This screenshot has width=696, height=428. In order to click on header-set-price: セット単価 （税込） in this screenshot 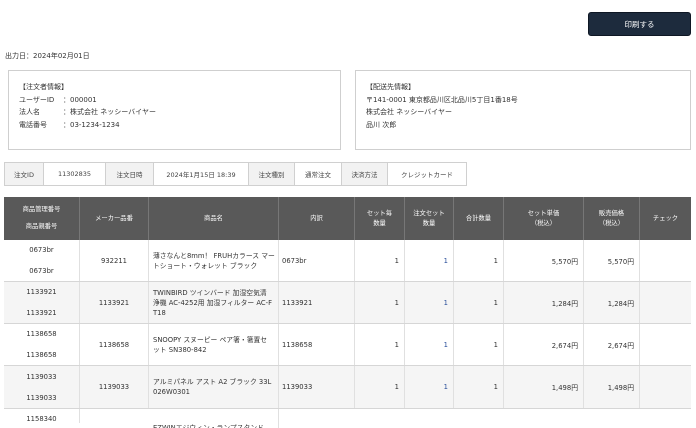, I will do `click(544, 218)`.